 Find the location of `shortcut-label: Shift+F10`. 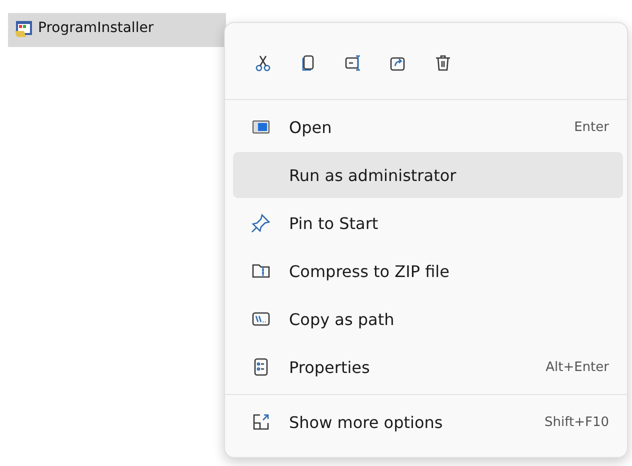

shortcut-label: Shift+F10 is located at coordinates (576, 422).